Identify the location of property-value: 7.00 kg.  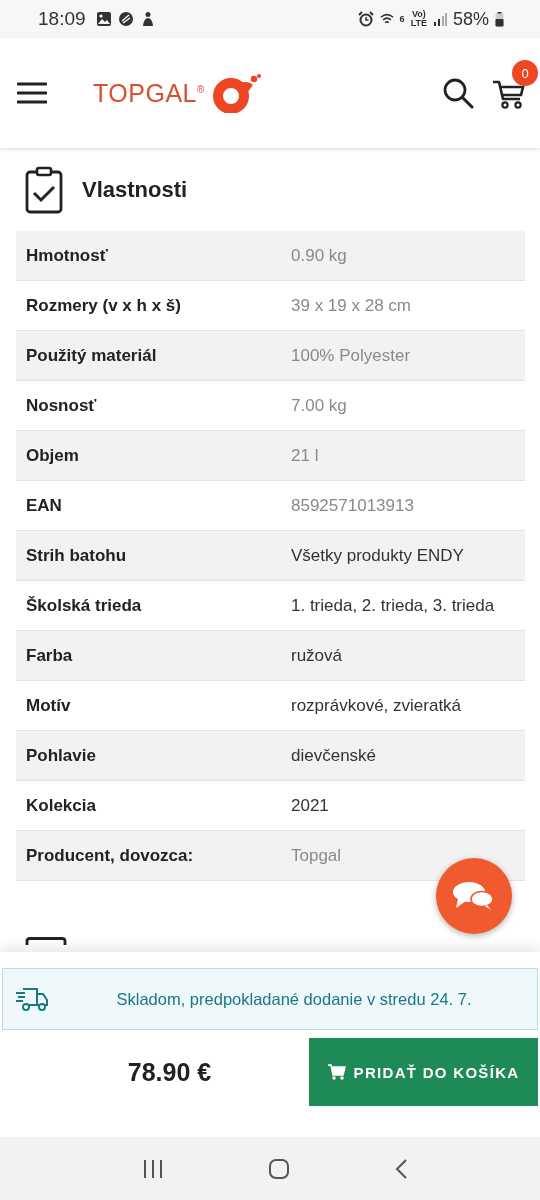
(319, 405).